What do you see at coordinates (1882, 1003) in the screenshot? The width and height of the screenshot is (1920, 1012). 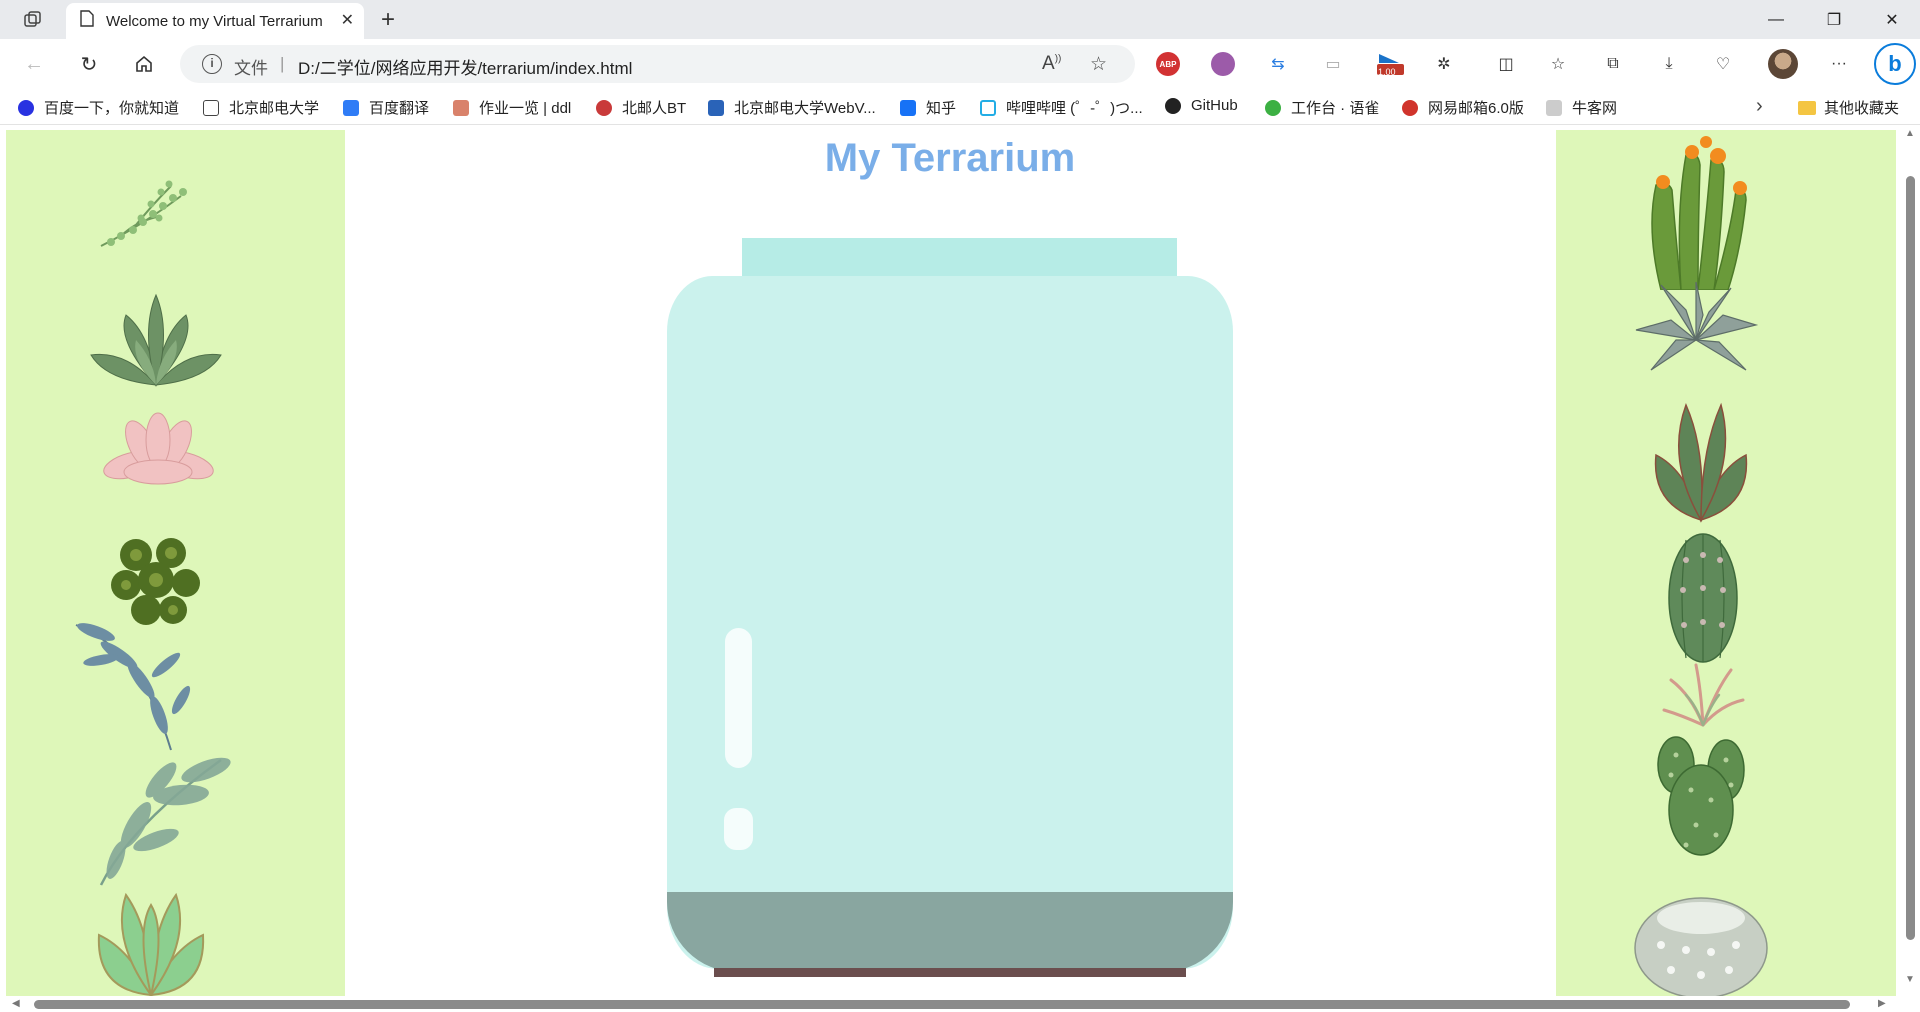 I see `scroll-right-icon: ▶` at bounding box center [1882, 1003].